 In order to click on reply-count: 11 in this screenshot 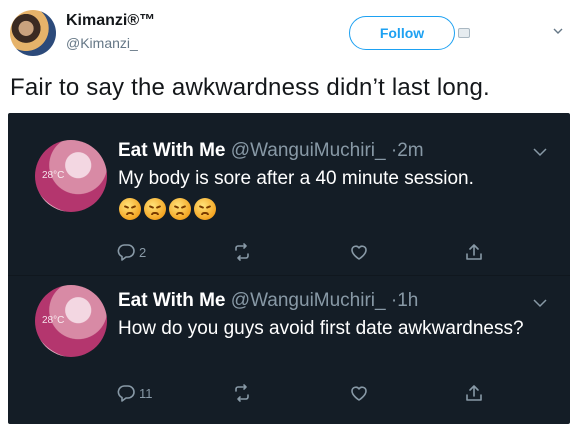, I will do `click(146, 393)`.